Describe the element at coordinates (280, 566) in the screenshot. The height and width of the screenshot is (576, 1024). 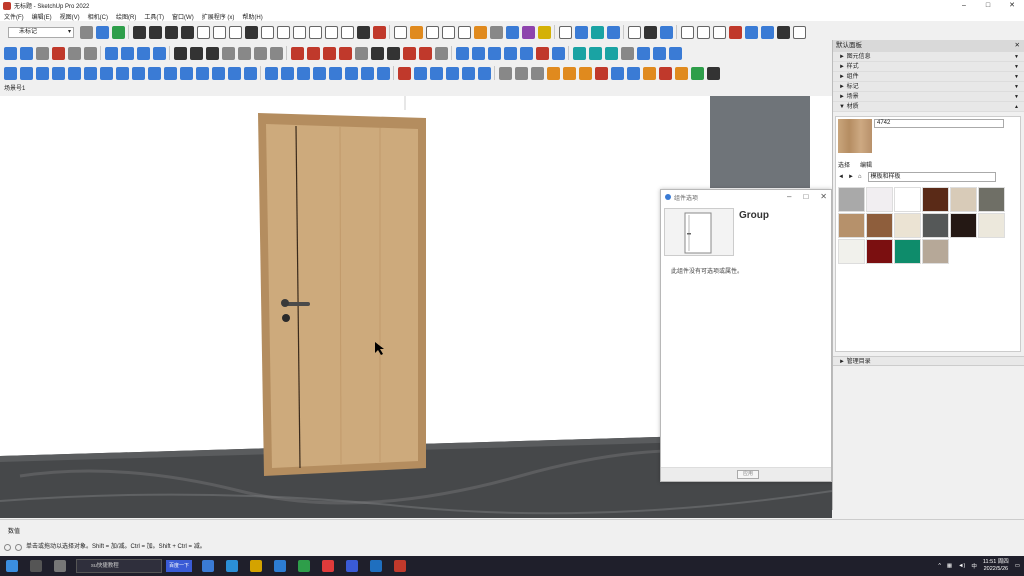
I see `store-icon` at that location.